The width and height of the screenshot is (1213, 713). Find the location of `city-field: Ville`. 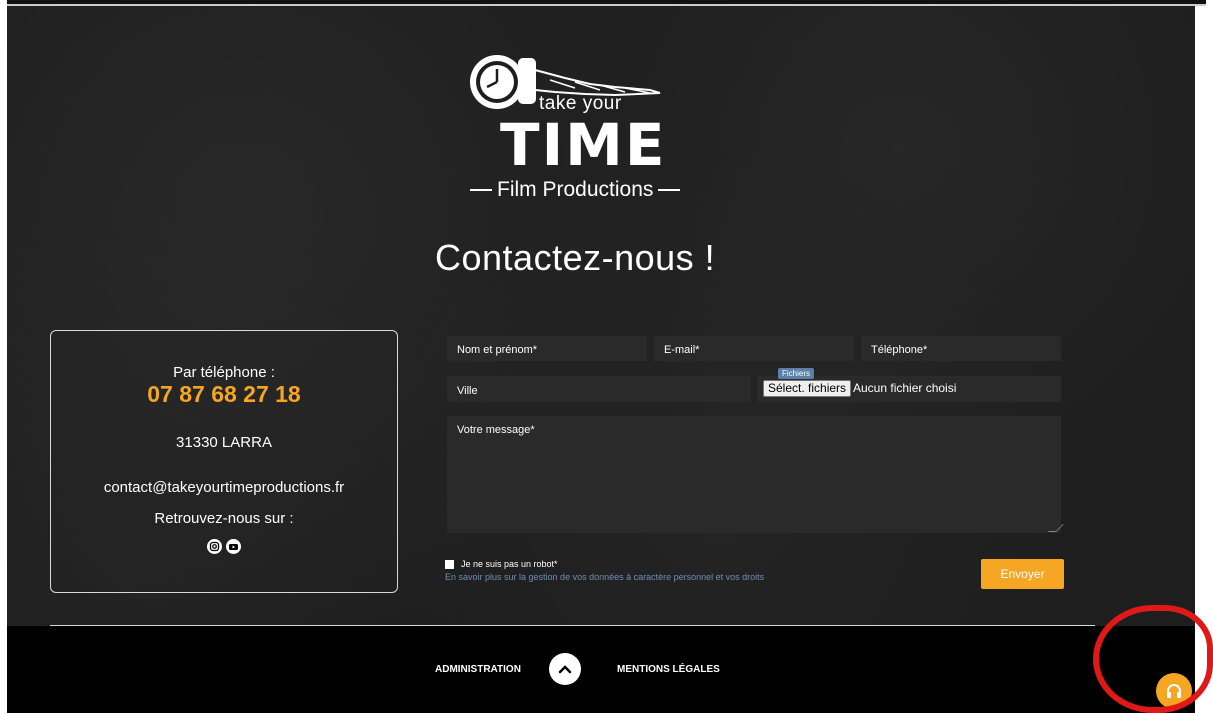

city-field: Ville is located at coordinates (599, 389).